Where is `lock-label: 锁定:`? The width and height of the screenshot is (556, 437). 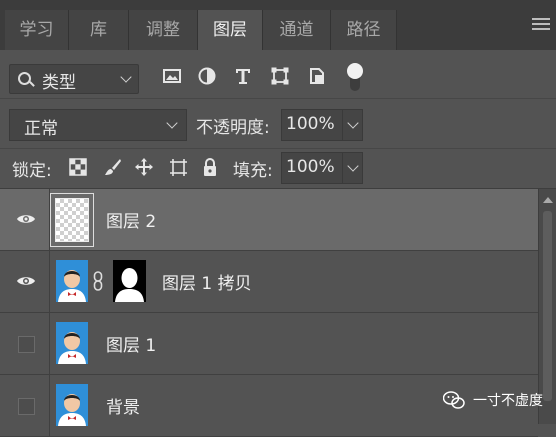 lock-label: 锁定: is located at coordinates (32, 171).